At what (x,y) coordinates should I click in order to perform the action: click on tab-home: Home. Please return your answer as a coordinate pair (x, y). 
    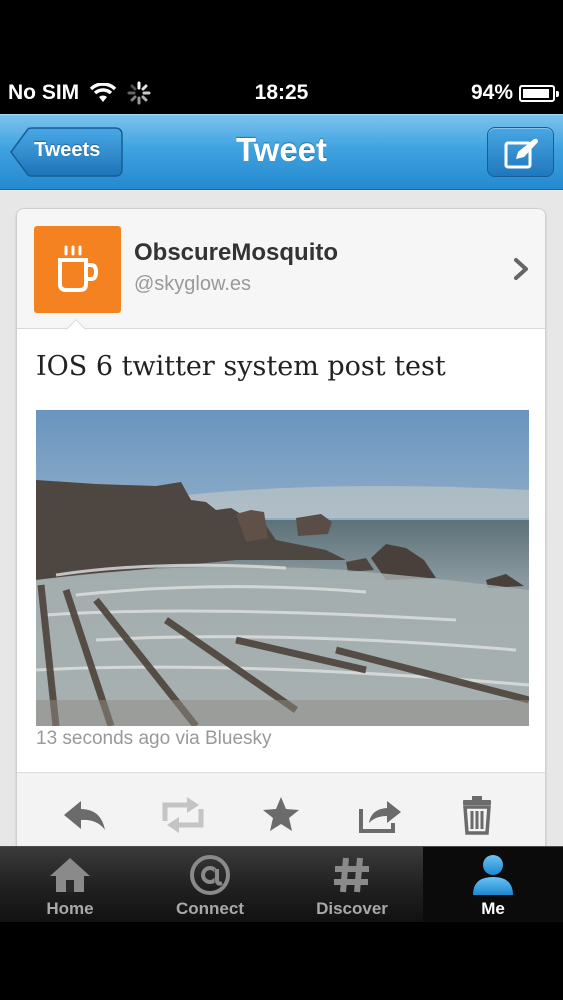
    Looking at the image, I should click on (70, 885).